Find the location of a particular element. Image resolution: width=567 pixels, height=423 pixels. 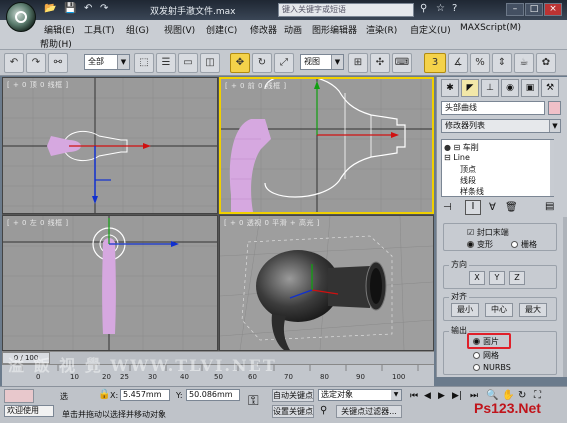

key-icon: ⚿ is located at coordinates (253, 401).